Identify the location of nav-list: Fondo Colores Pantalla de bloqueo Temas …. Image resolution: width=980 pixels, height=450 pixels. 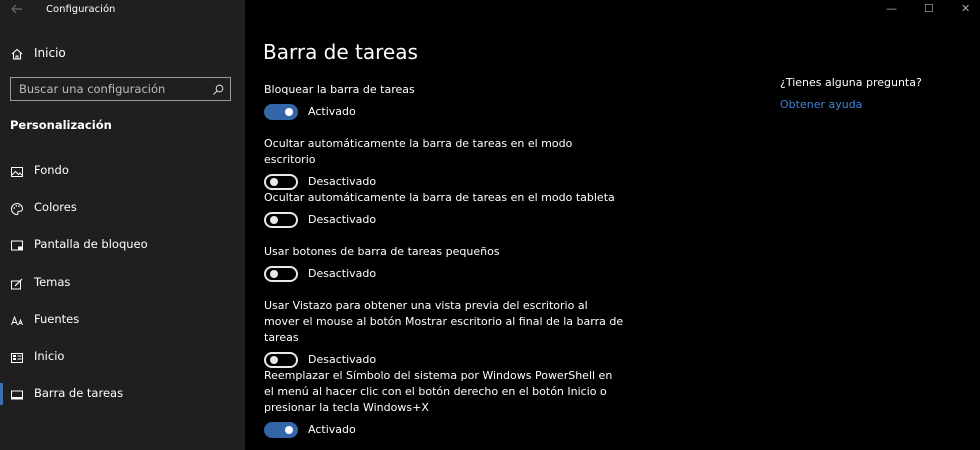
(122, 288).